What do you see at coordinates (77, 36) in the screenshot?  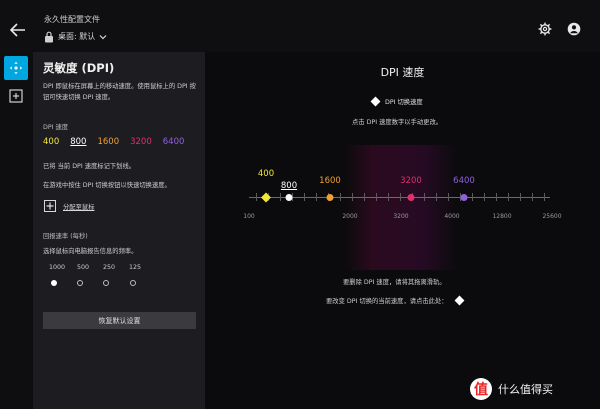 I see `profile-name: 桌面: 默认` at bounding box center [77, 36].